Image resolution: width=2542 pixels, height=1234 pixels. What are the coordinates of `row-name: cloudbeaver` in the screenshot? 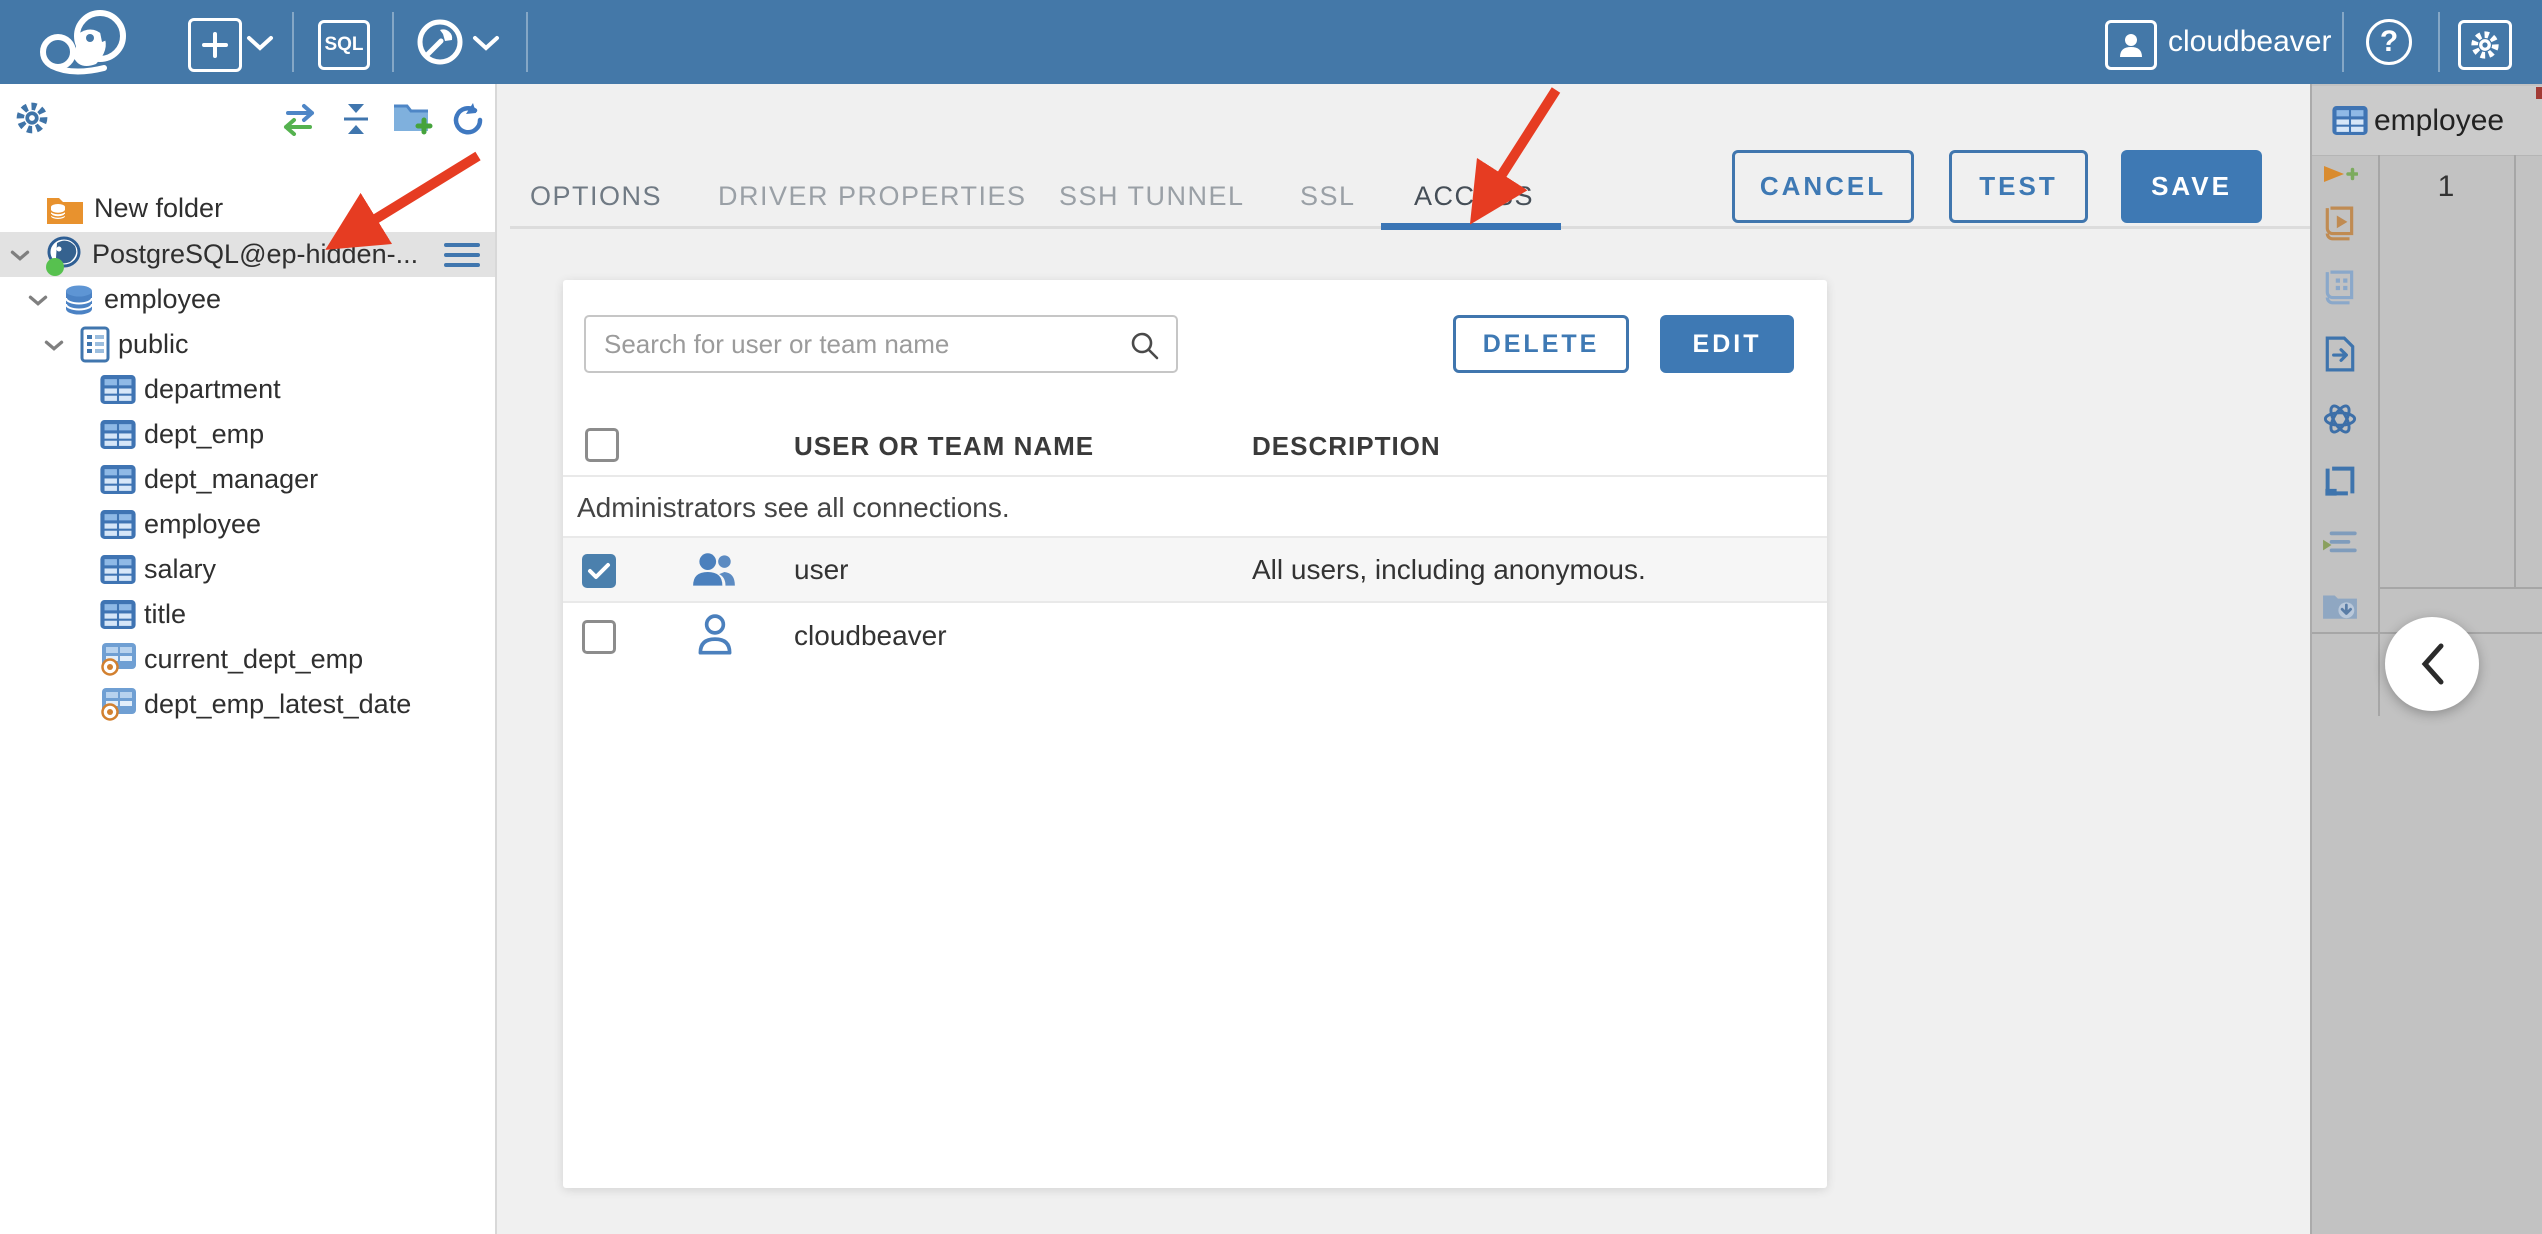 It's located at (870, 635).